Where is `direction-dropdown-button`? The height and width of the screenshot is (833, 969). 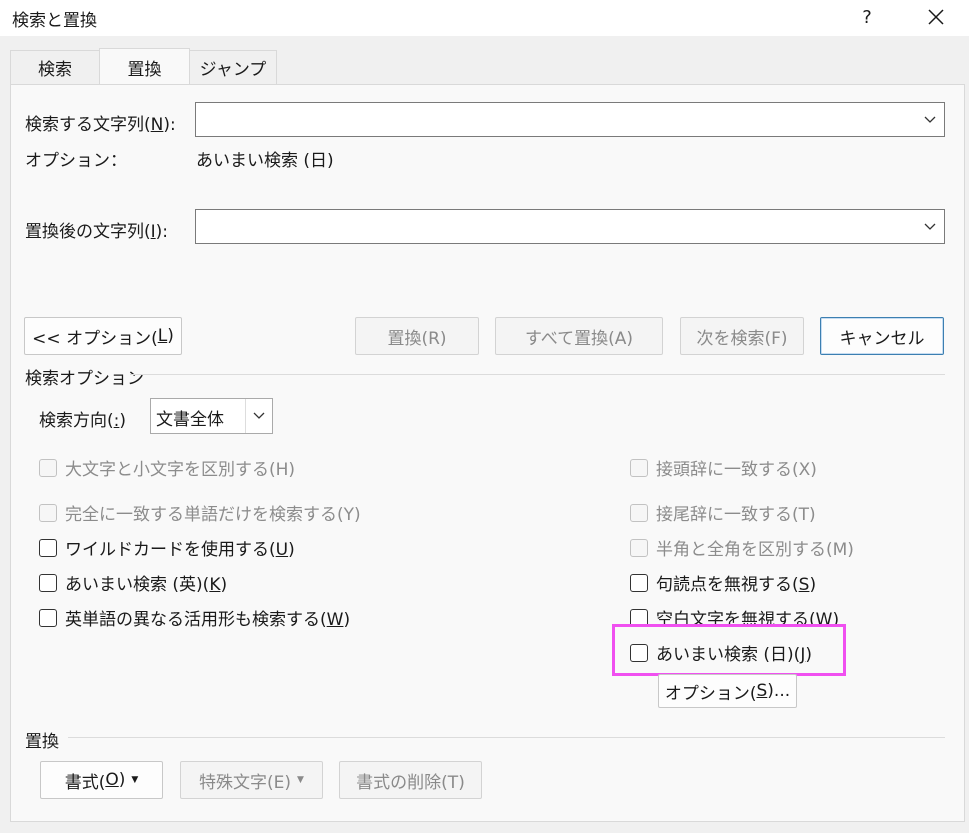 direction-dropdown-button is located at coordinates (258, 416).